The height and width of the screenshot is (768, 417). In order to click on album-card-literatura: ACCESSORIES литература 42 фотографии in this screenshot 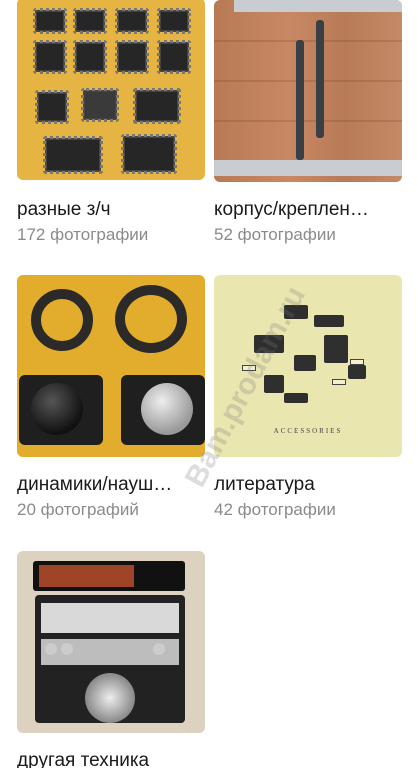, I will do `click(308, 398)`.